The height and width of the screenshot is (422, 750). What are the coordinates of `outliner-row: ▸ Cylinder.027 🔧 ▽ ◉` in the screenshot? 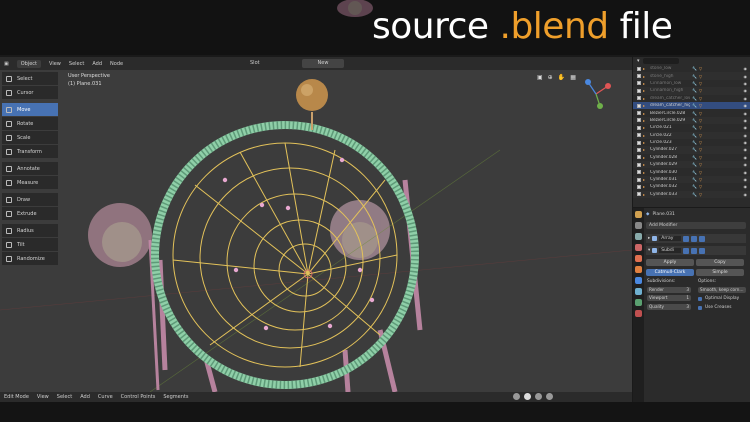 It's located at (691, 150).